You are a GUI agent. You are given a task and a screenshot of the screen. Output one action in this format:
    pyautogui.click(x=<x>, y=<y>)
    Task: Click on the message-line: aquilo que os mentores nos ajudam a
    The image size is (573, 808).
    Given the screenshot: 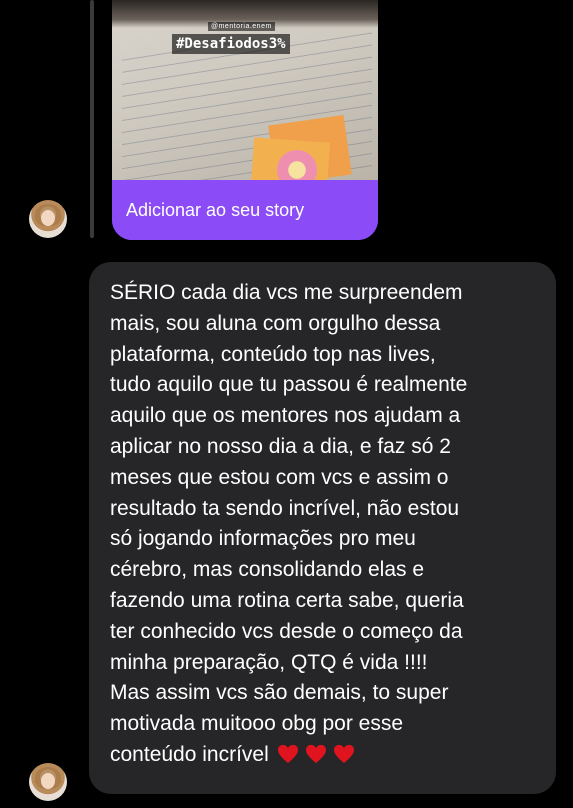 What is the action you would take?
    pyautogui.click(x=285, y=416)
    